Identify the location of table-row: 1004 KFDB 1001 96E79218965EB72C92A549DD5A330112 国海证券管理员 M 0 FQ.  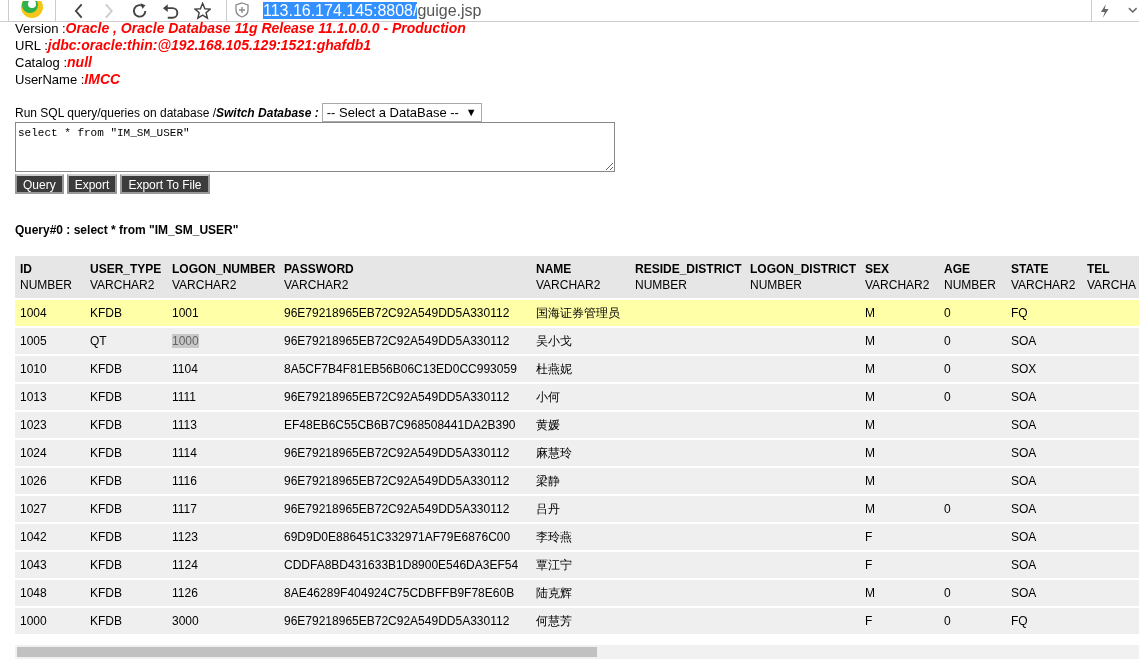
(577, 312).